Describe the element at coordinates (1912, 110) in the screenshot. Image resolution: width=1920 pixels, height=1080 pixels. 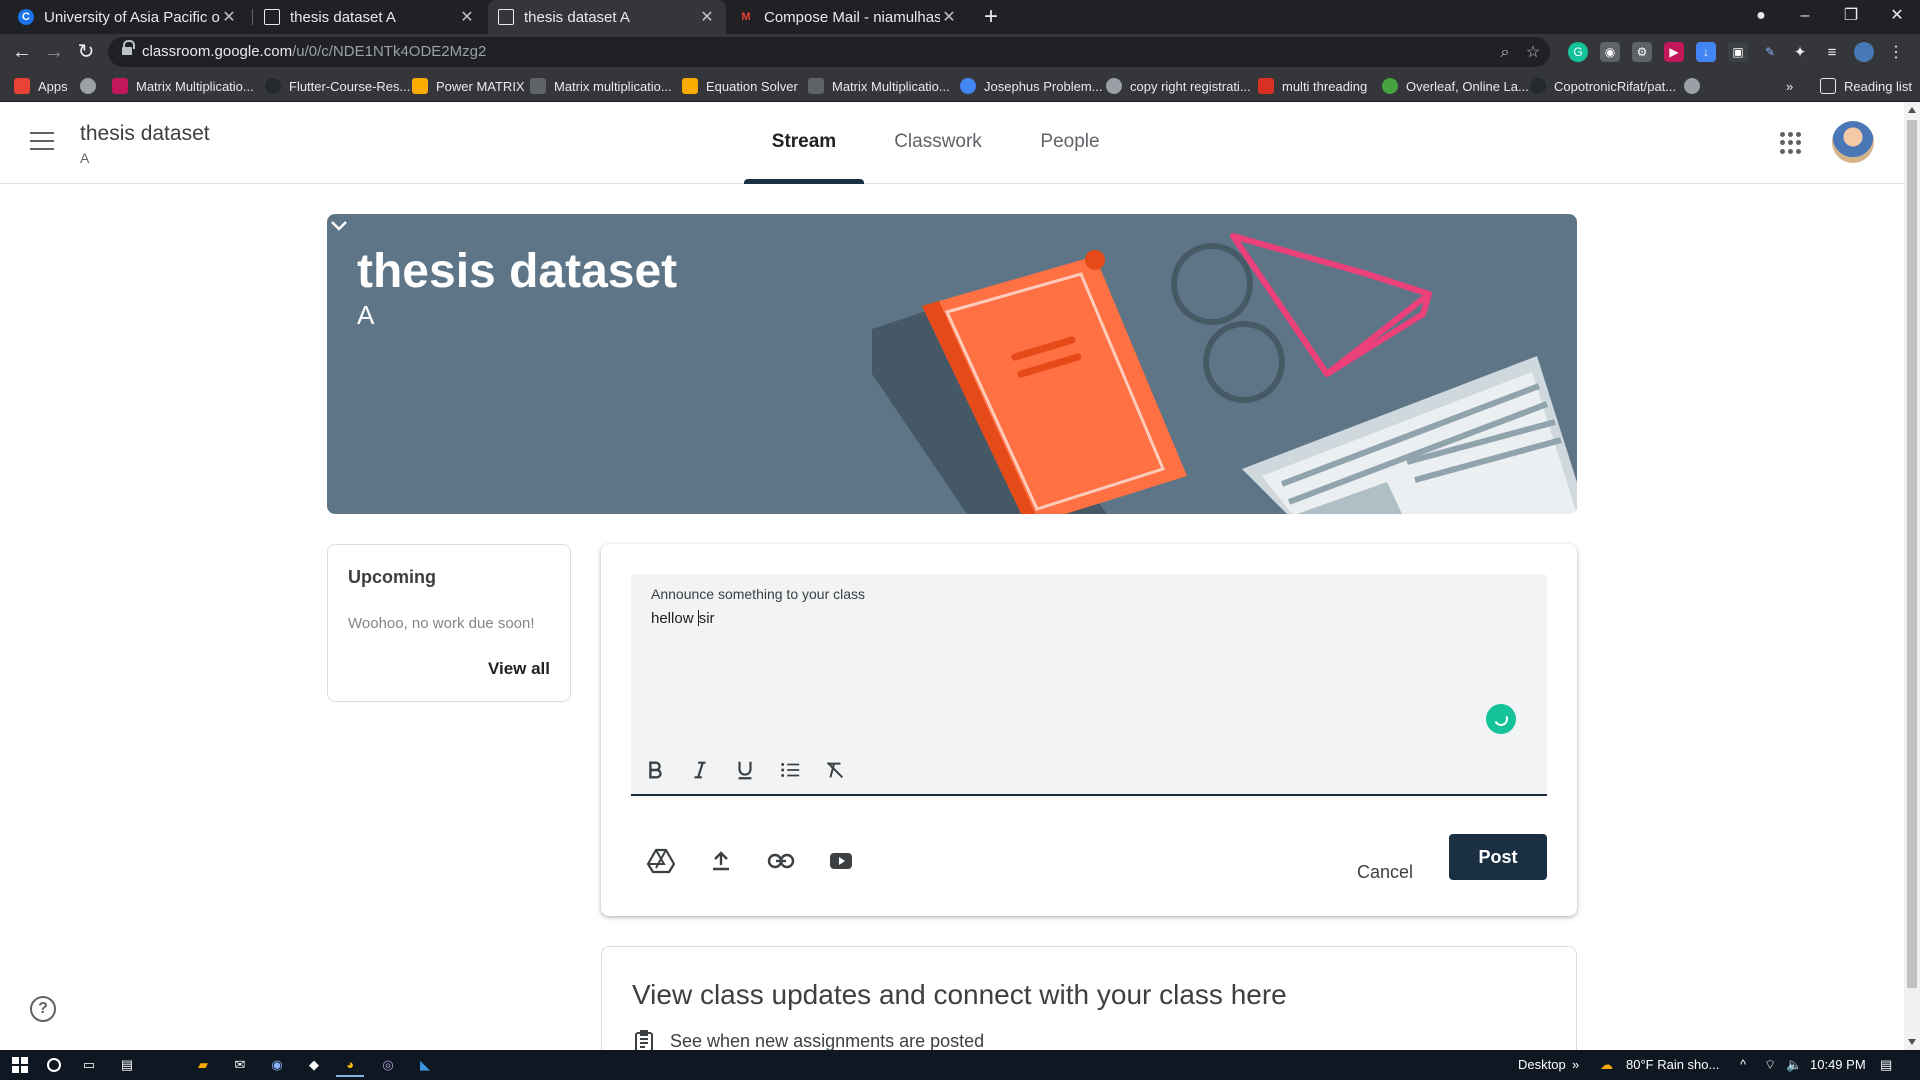
I see `scroll-up-icon` at that location.